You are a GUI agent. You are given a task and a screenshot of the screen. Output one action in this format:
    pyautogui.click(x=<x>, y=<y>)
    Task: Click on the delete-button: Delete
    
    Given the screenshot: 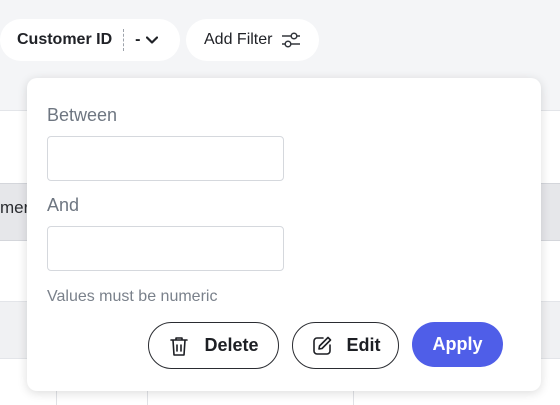 What is the action you would take?
    pyautogui.click(x=213, y=345)
    